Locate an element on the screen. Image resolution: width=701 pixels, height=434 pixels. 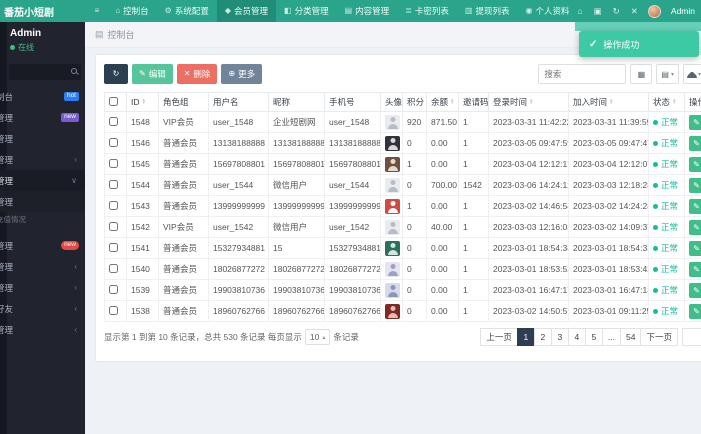
page-4: 4 is located at coordinates (576, 337).